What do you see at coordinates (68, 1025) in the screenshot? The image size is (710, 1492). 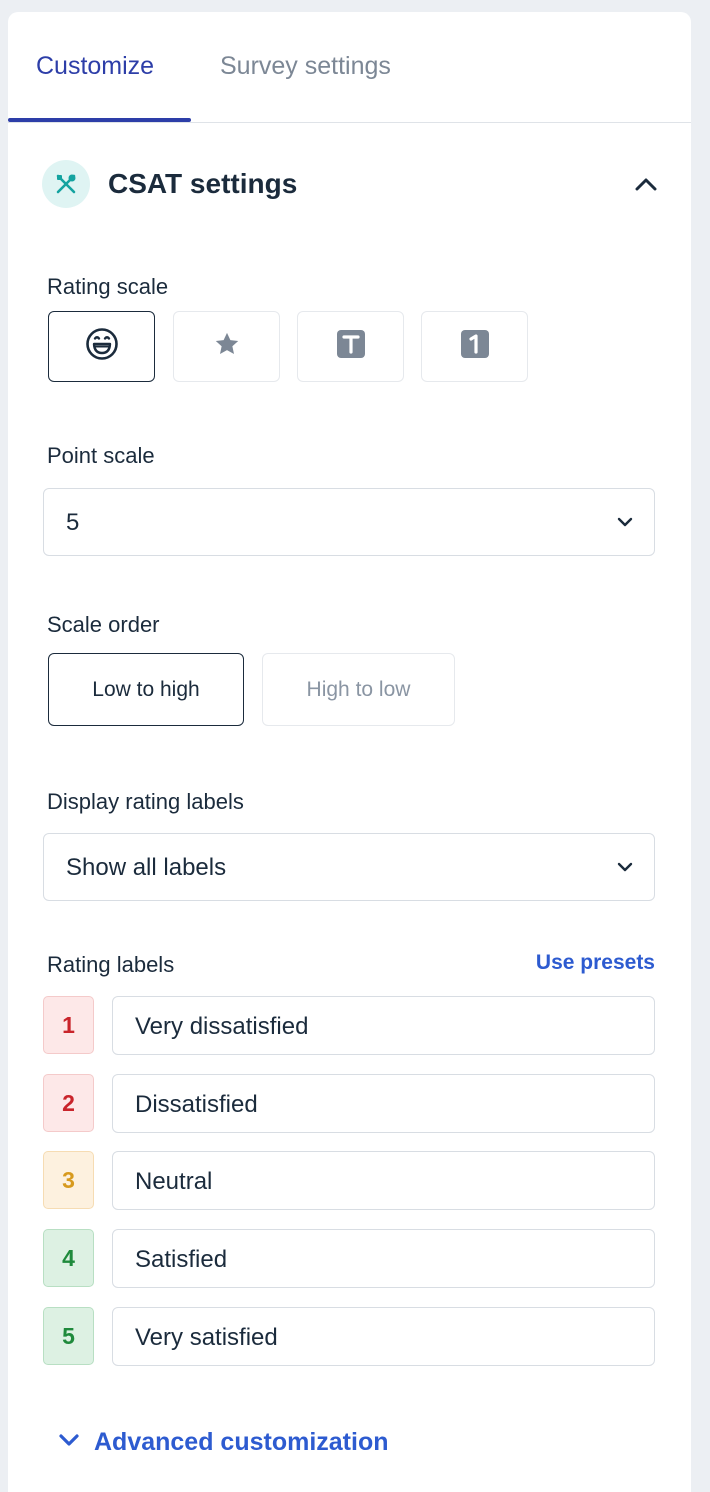 I see `rating-number-badge: 1` at bounding box center [68, 1025].